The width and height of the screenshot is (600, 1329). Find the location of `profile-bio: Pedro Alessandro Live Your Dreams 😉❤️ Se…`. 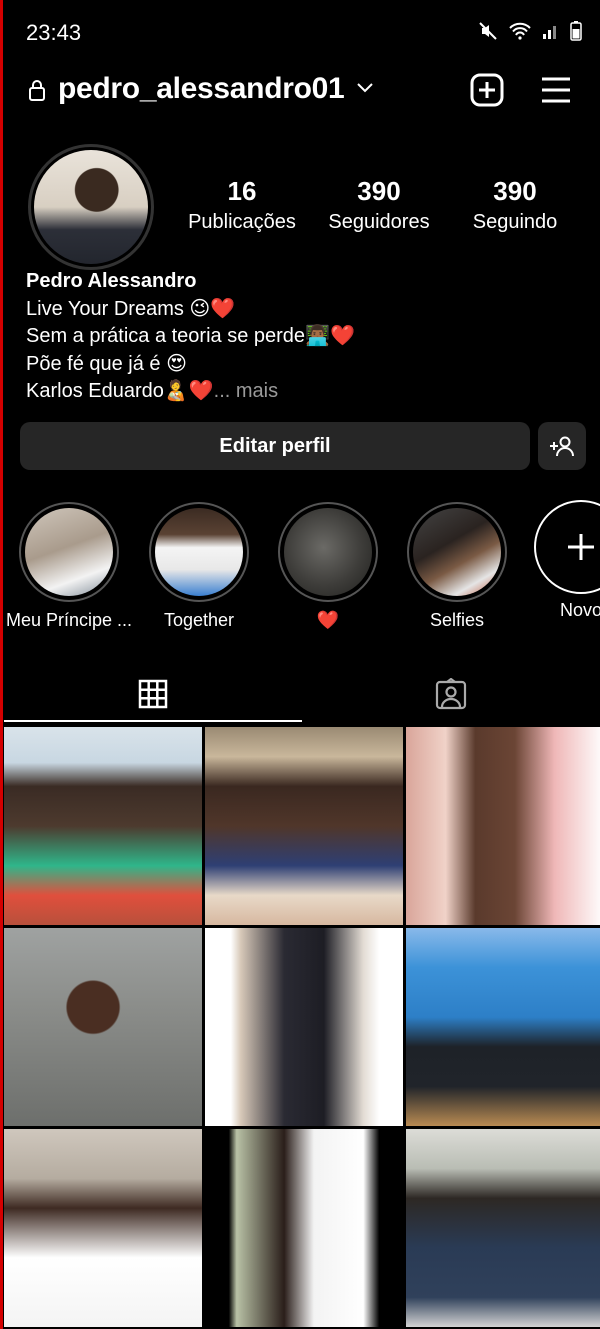

profile-bio: Pedro Alessandro Live Your Dreams 😉❤️ Se… is located at coordinates (190, 337).